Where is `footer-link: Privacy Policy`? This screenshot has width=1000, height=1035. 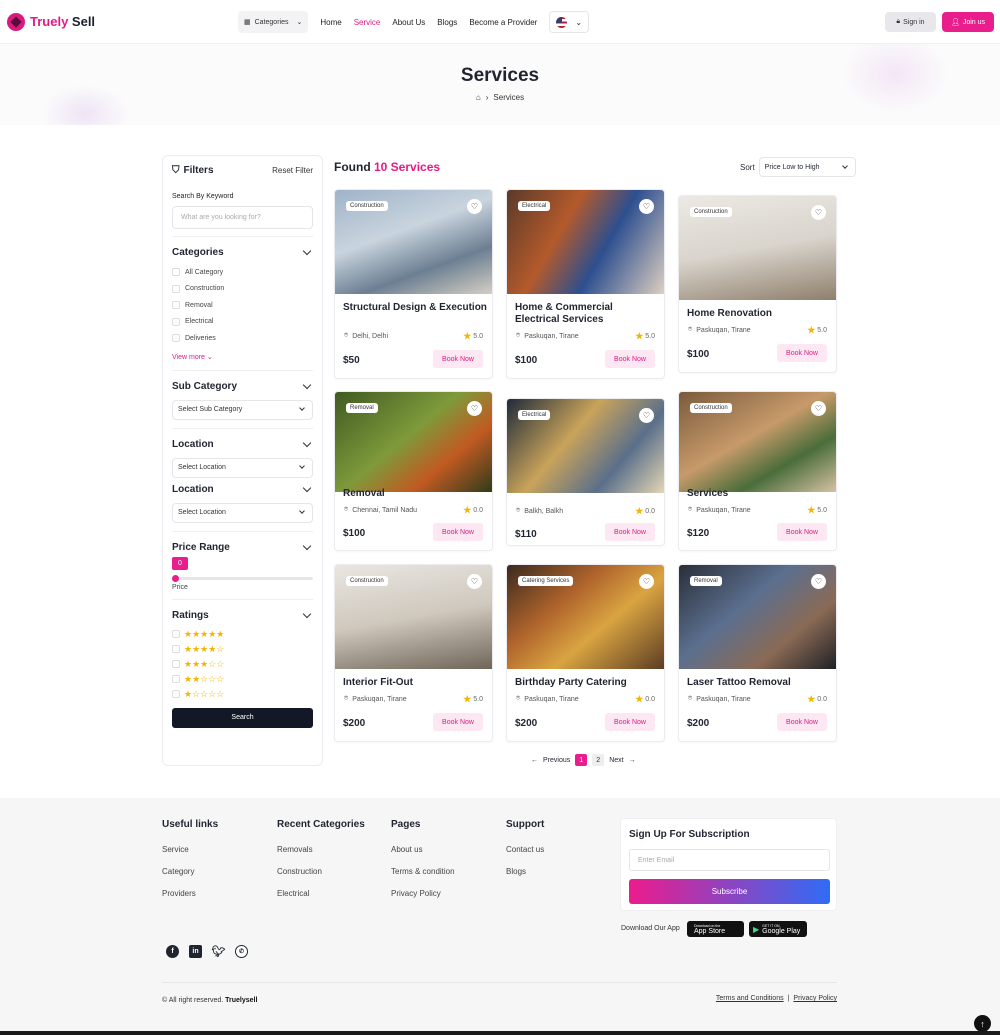 footer-link: Privacy Policy is located at coordinates (416, 893).